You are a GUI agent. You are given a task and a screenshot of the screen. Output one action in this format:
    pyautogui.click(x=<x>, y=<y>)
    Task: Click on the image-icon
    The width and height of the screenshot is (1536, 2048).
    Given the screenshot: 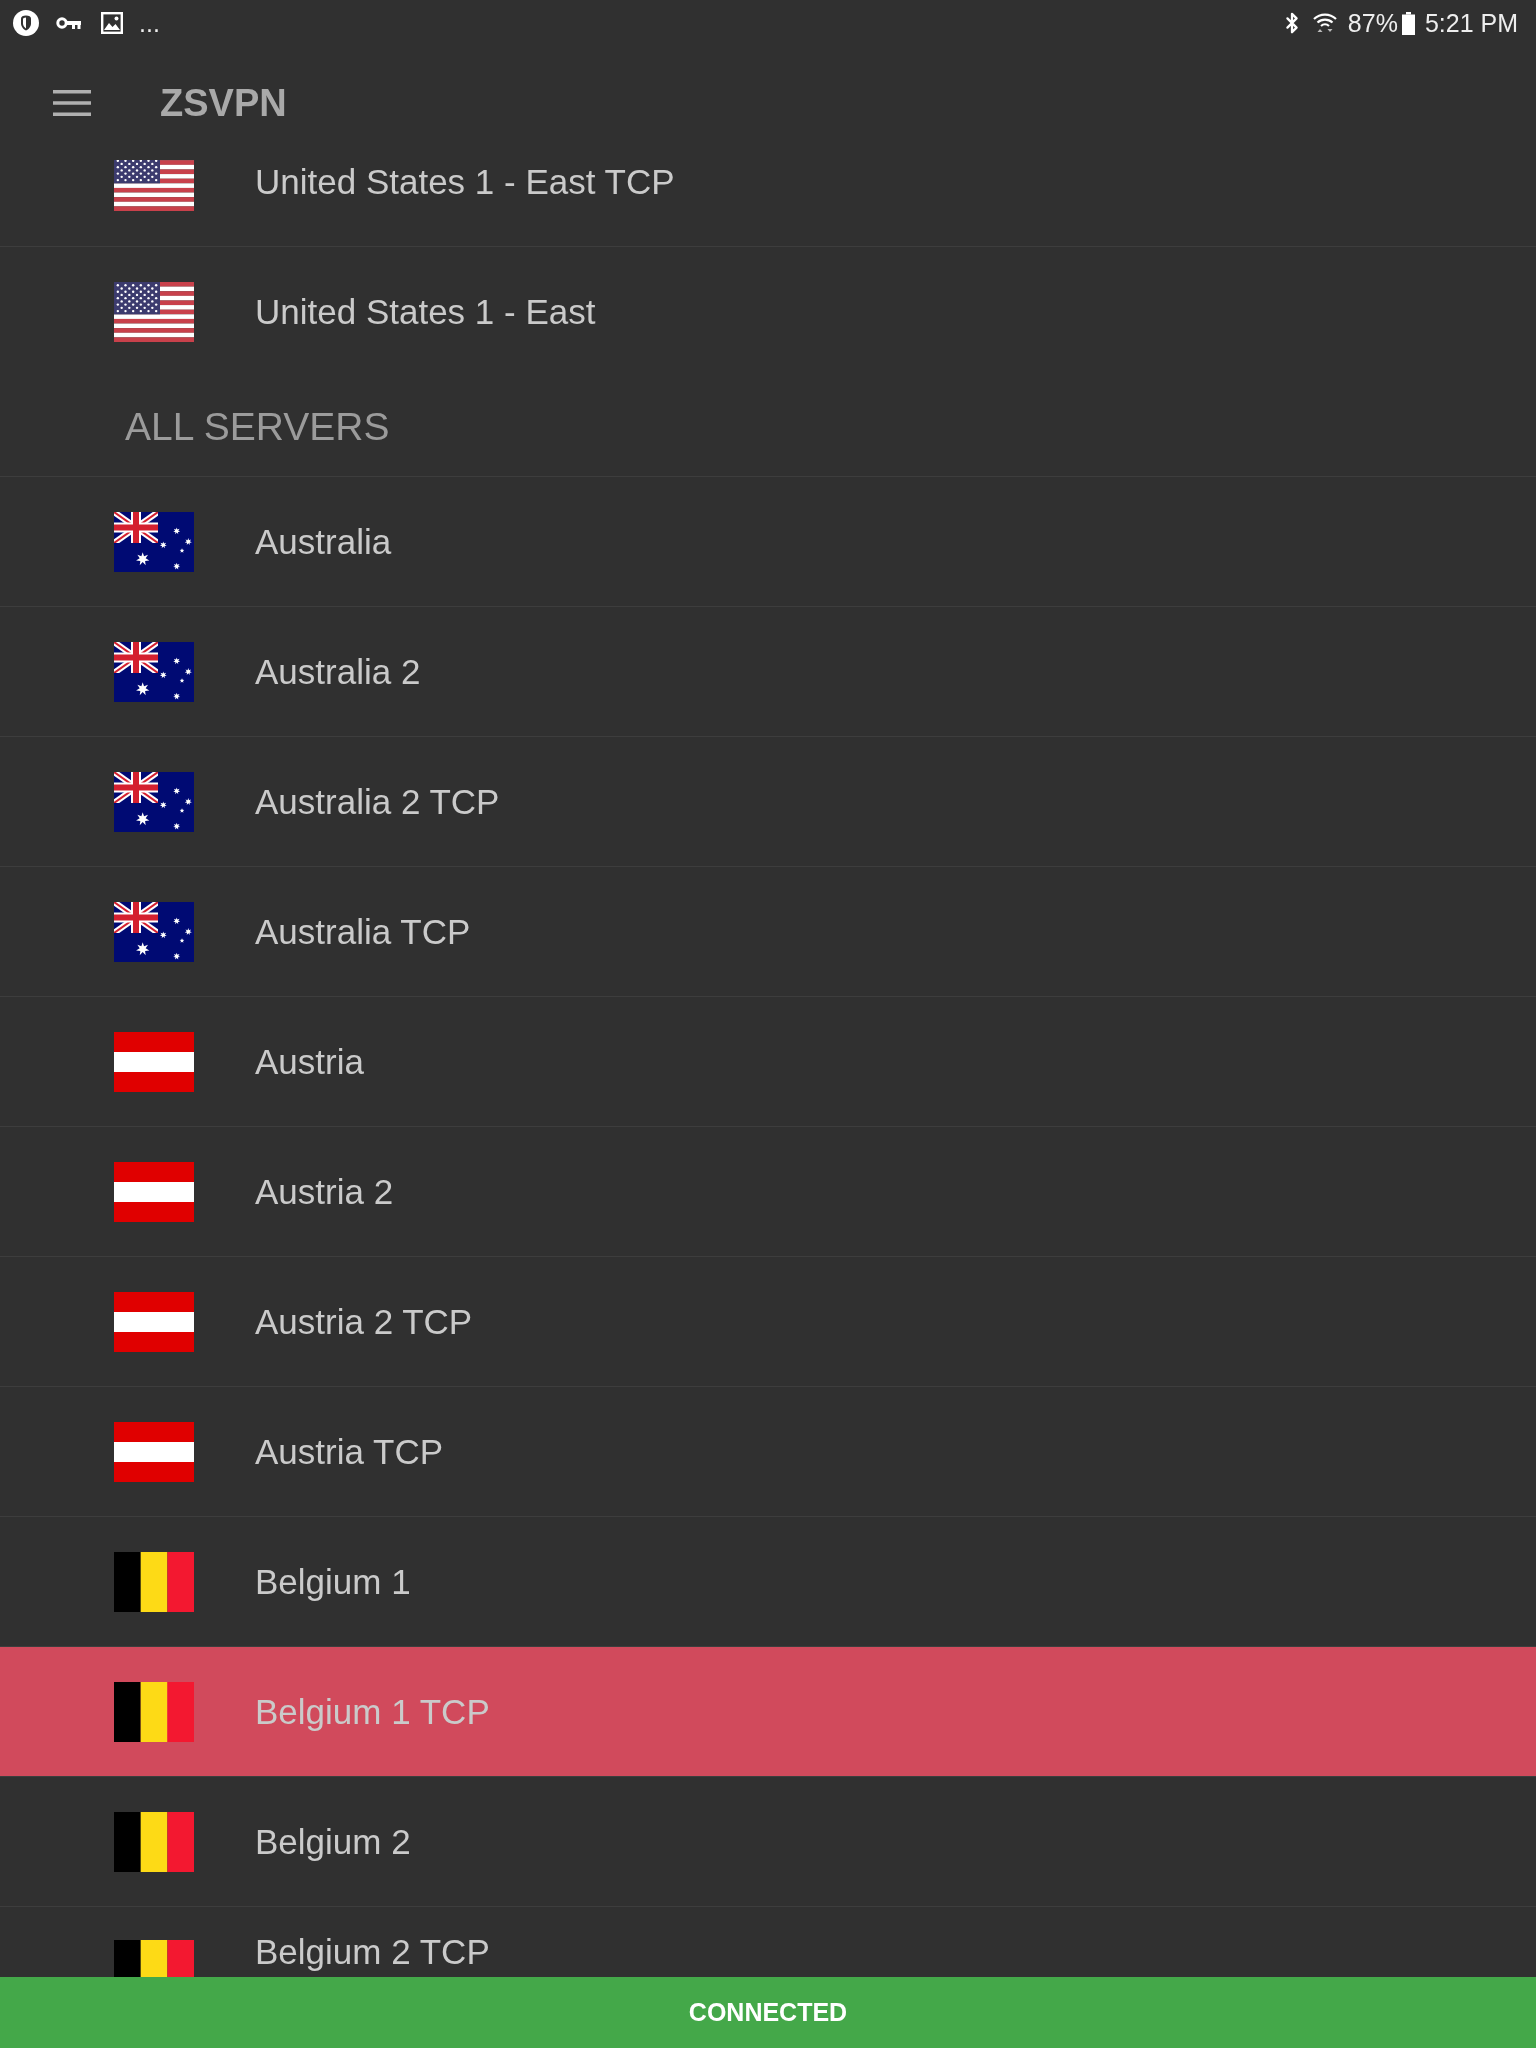 What is the action you would take?
    pyautogui.click(x=112, y=23)
    